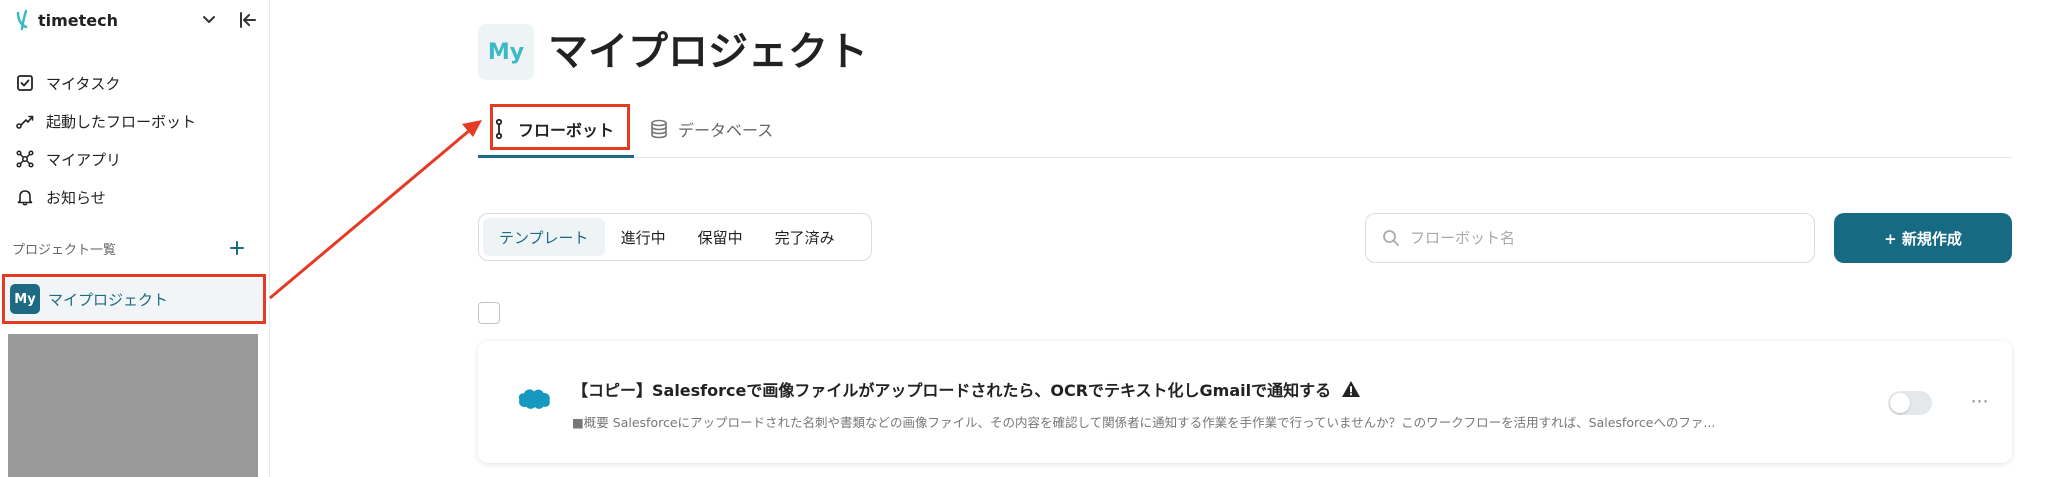 The height and width of the screenshot is (477, 2048). What do you see at coordinates (78, 20) in the screenshot?
I see `workspace-name: timetech` at bounding box center [78, 20].